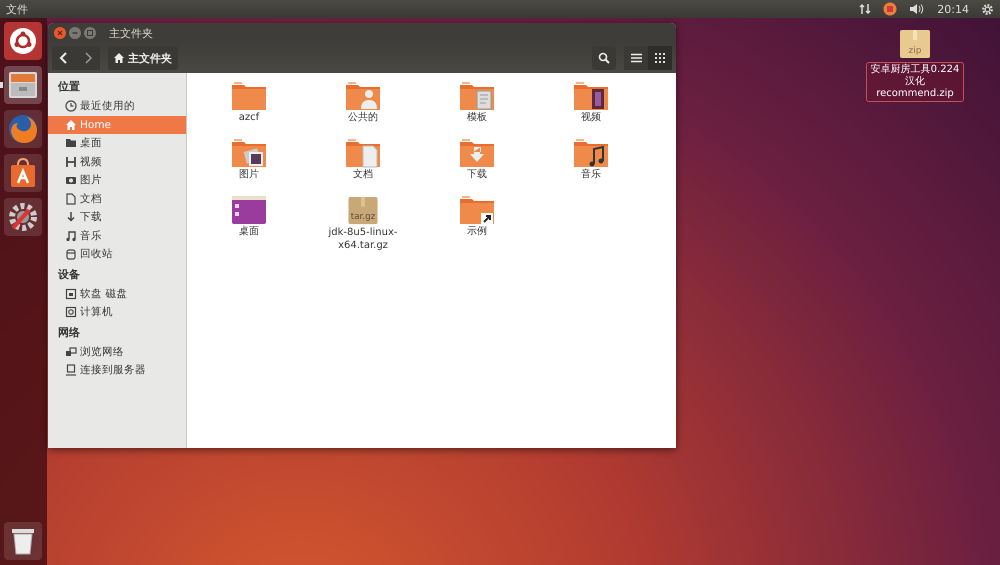 The image size is (1000, 565). What do you see at coordinates (987, 9) in the screenshot?
I see `settings-icon` at bounding box center [987, 9].